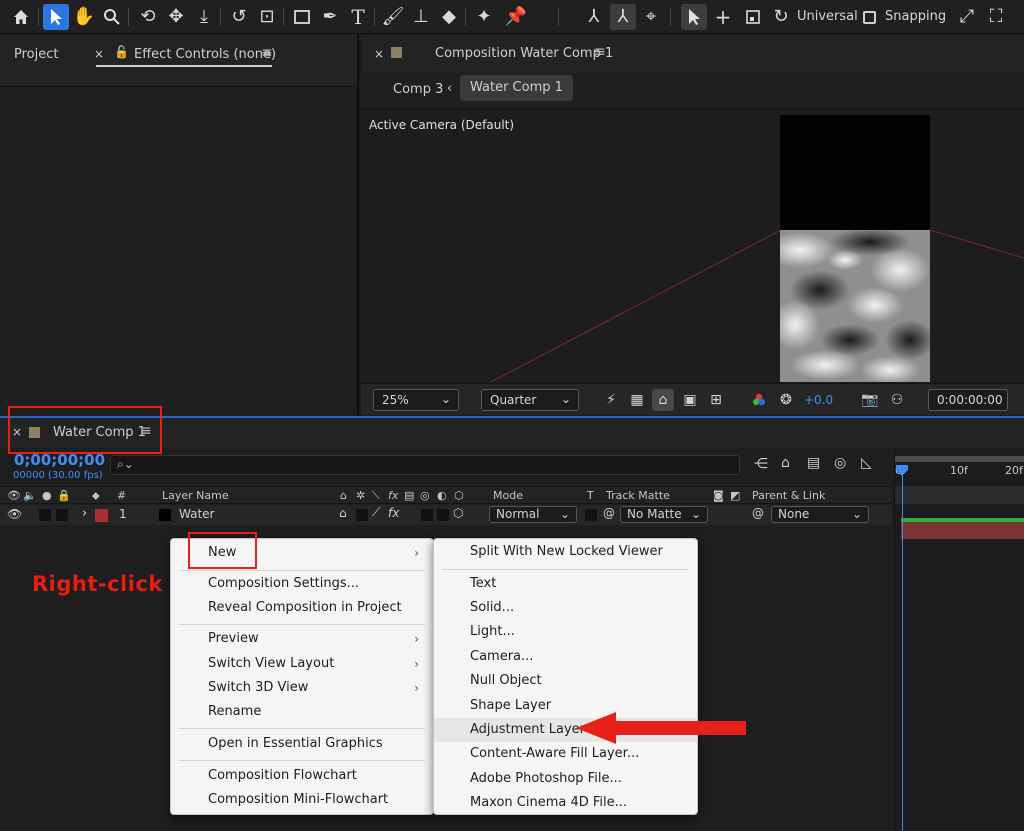 This screenshot has height=831, width=1024. What do you see at coordinates (638, 495) in the screenshot?
I see `column-track-matte: Track Matte` at bounding box center [638, 495].